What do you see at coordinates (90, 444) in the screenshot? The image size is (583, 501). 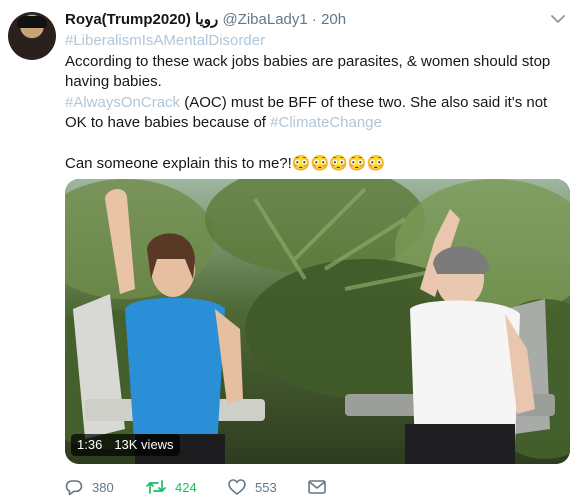 I see `video-duration: 1:36` at bounding box center [90, 444].